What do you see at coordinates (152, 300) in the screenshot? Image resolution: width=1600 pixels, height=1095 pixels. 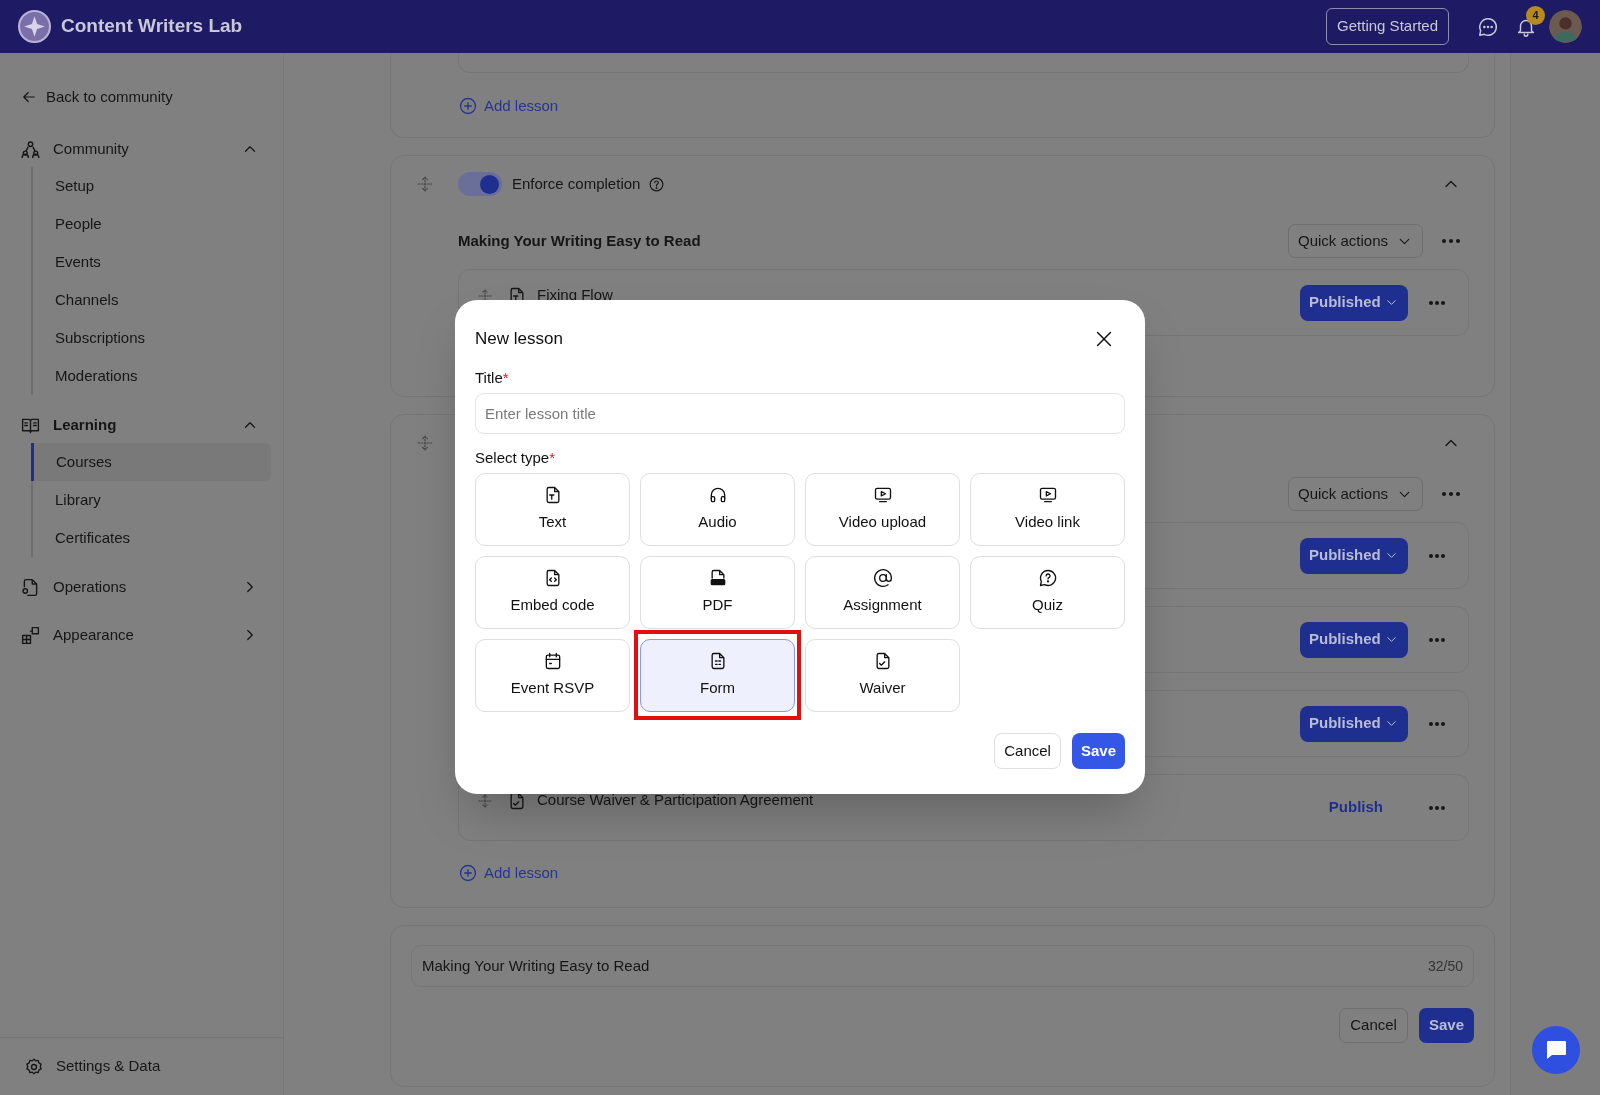 I see `sidebar-item: Channels` at bounding box center [152, 300].